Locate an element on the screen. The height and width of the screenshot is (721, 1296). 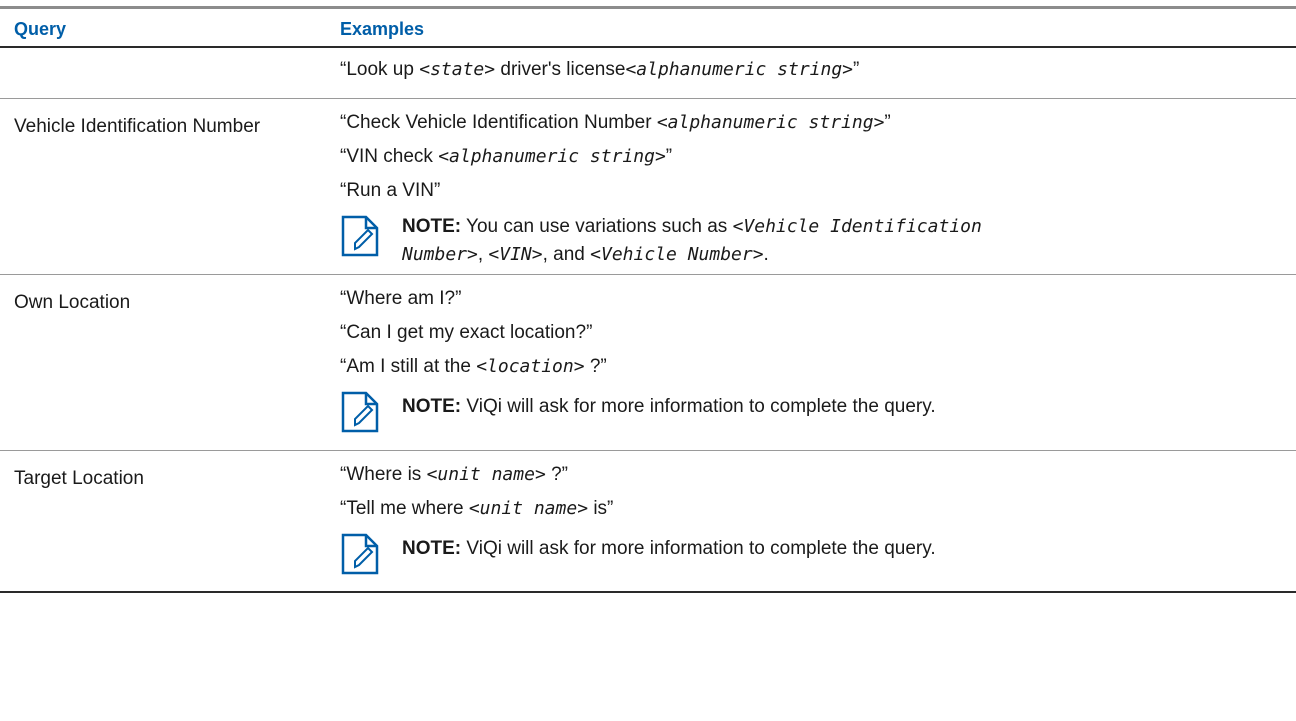
query-name: Vehicle Identification Number is located at coordinates (137, 126).